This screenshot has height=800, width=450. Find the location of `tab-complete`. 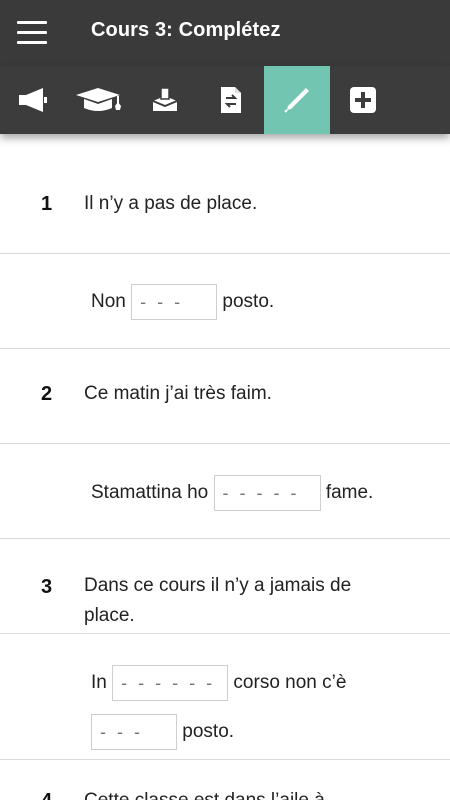

tab-complete is located at coordinates (297, 100).